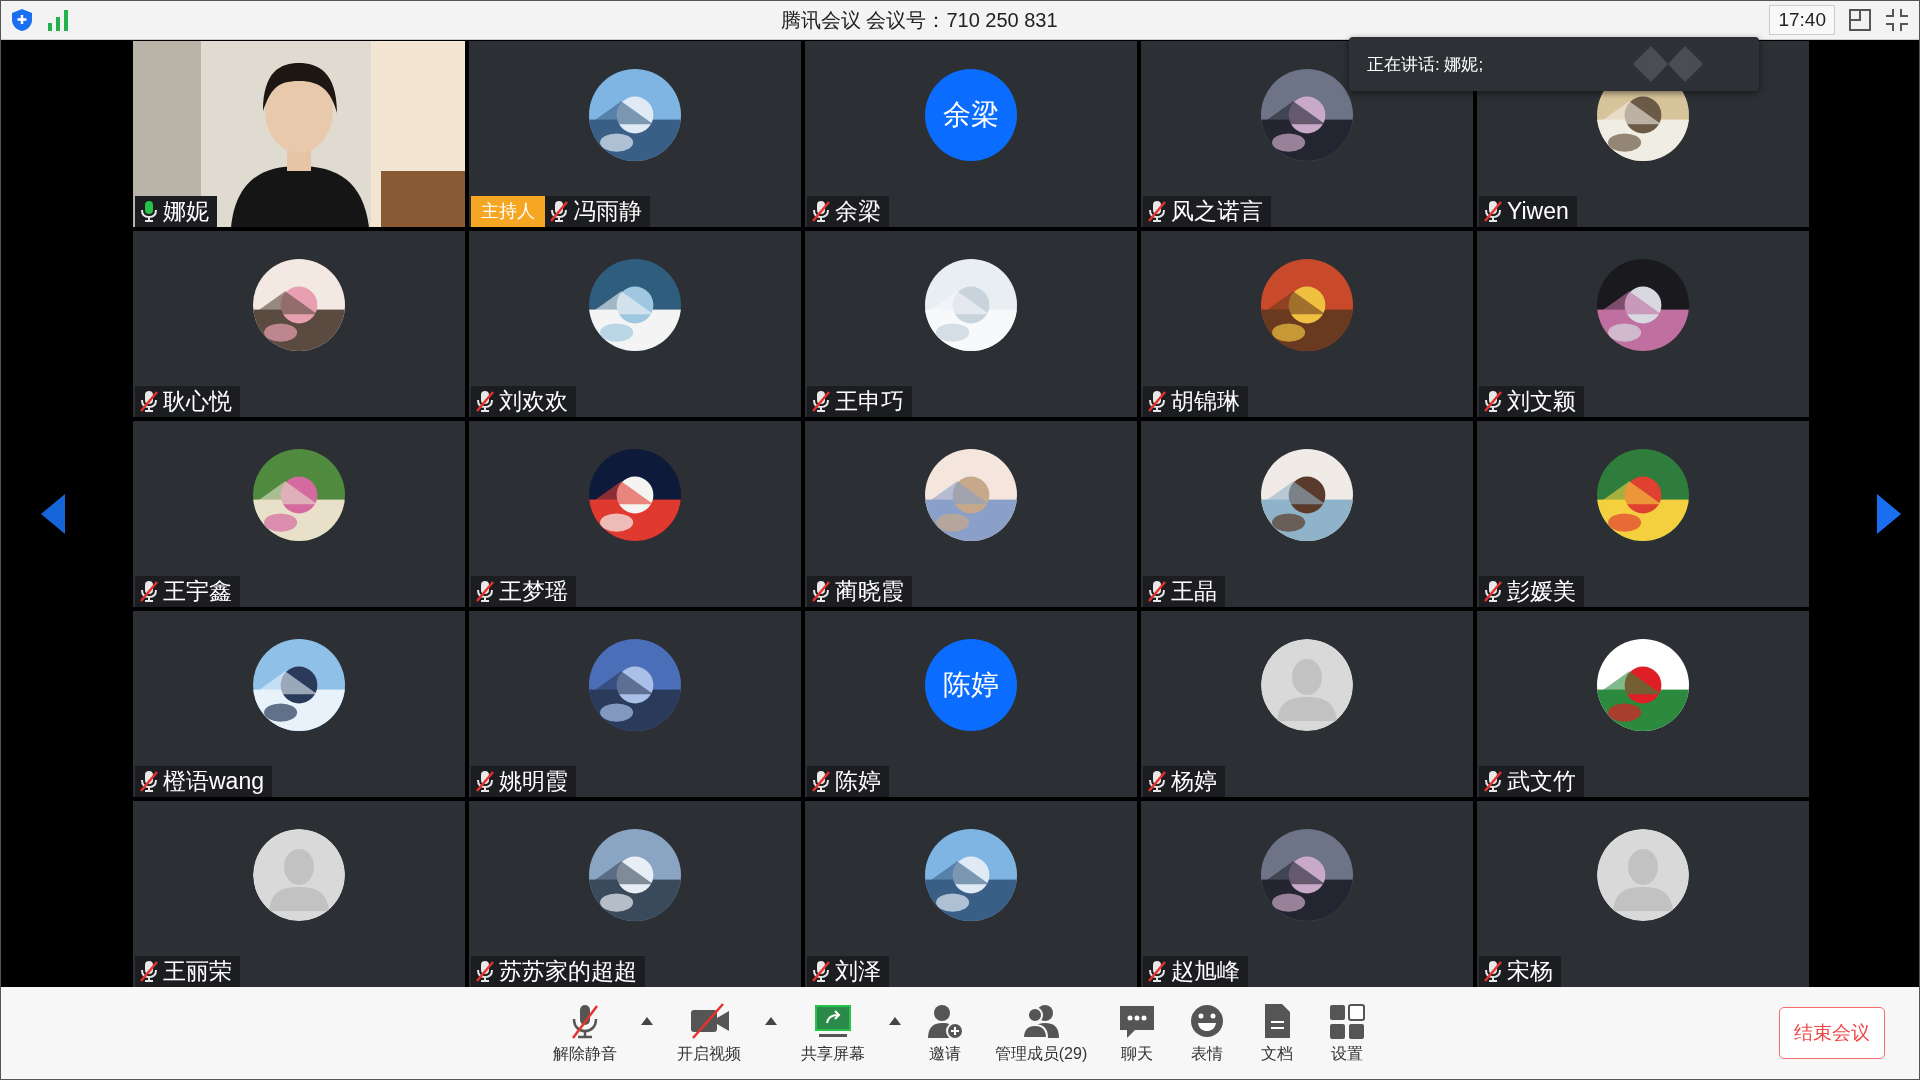 This screenshot has height=1080, width=1920. I want to click on participant-name: 娜妮, so click(186, 211).